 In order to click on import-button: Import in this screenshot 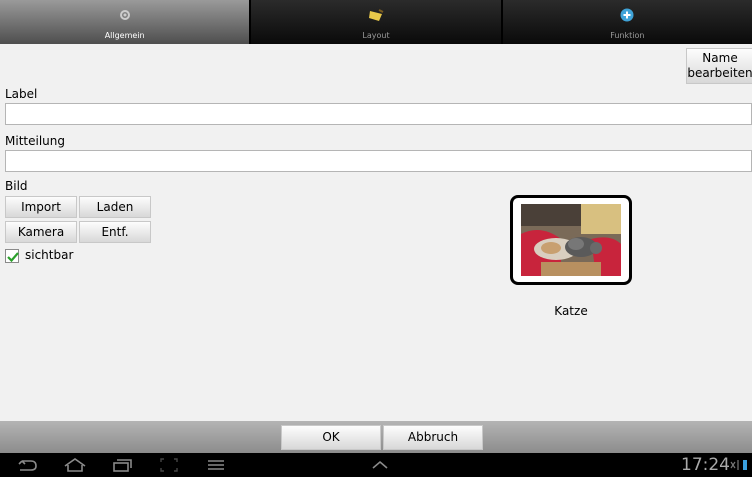, I will do `click(41, 207)`.